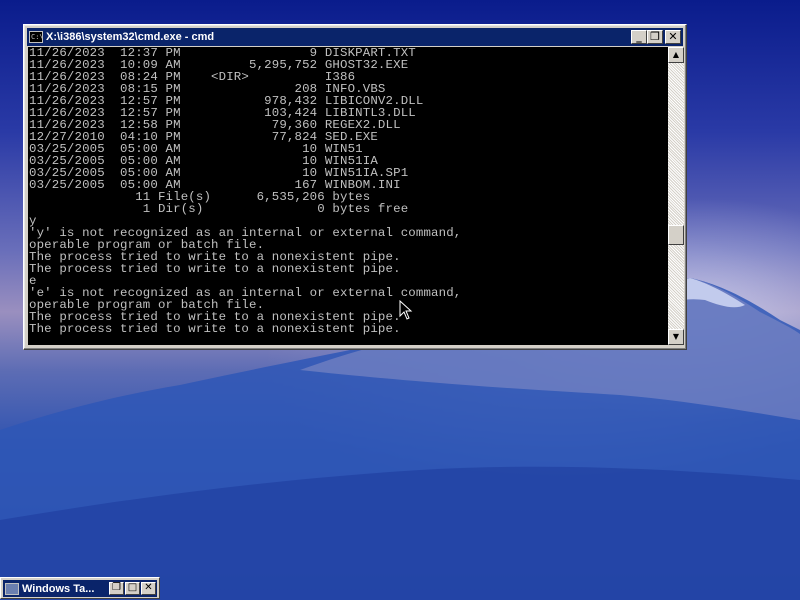  I want to click on minimize-button: _, so click(639, 37).